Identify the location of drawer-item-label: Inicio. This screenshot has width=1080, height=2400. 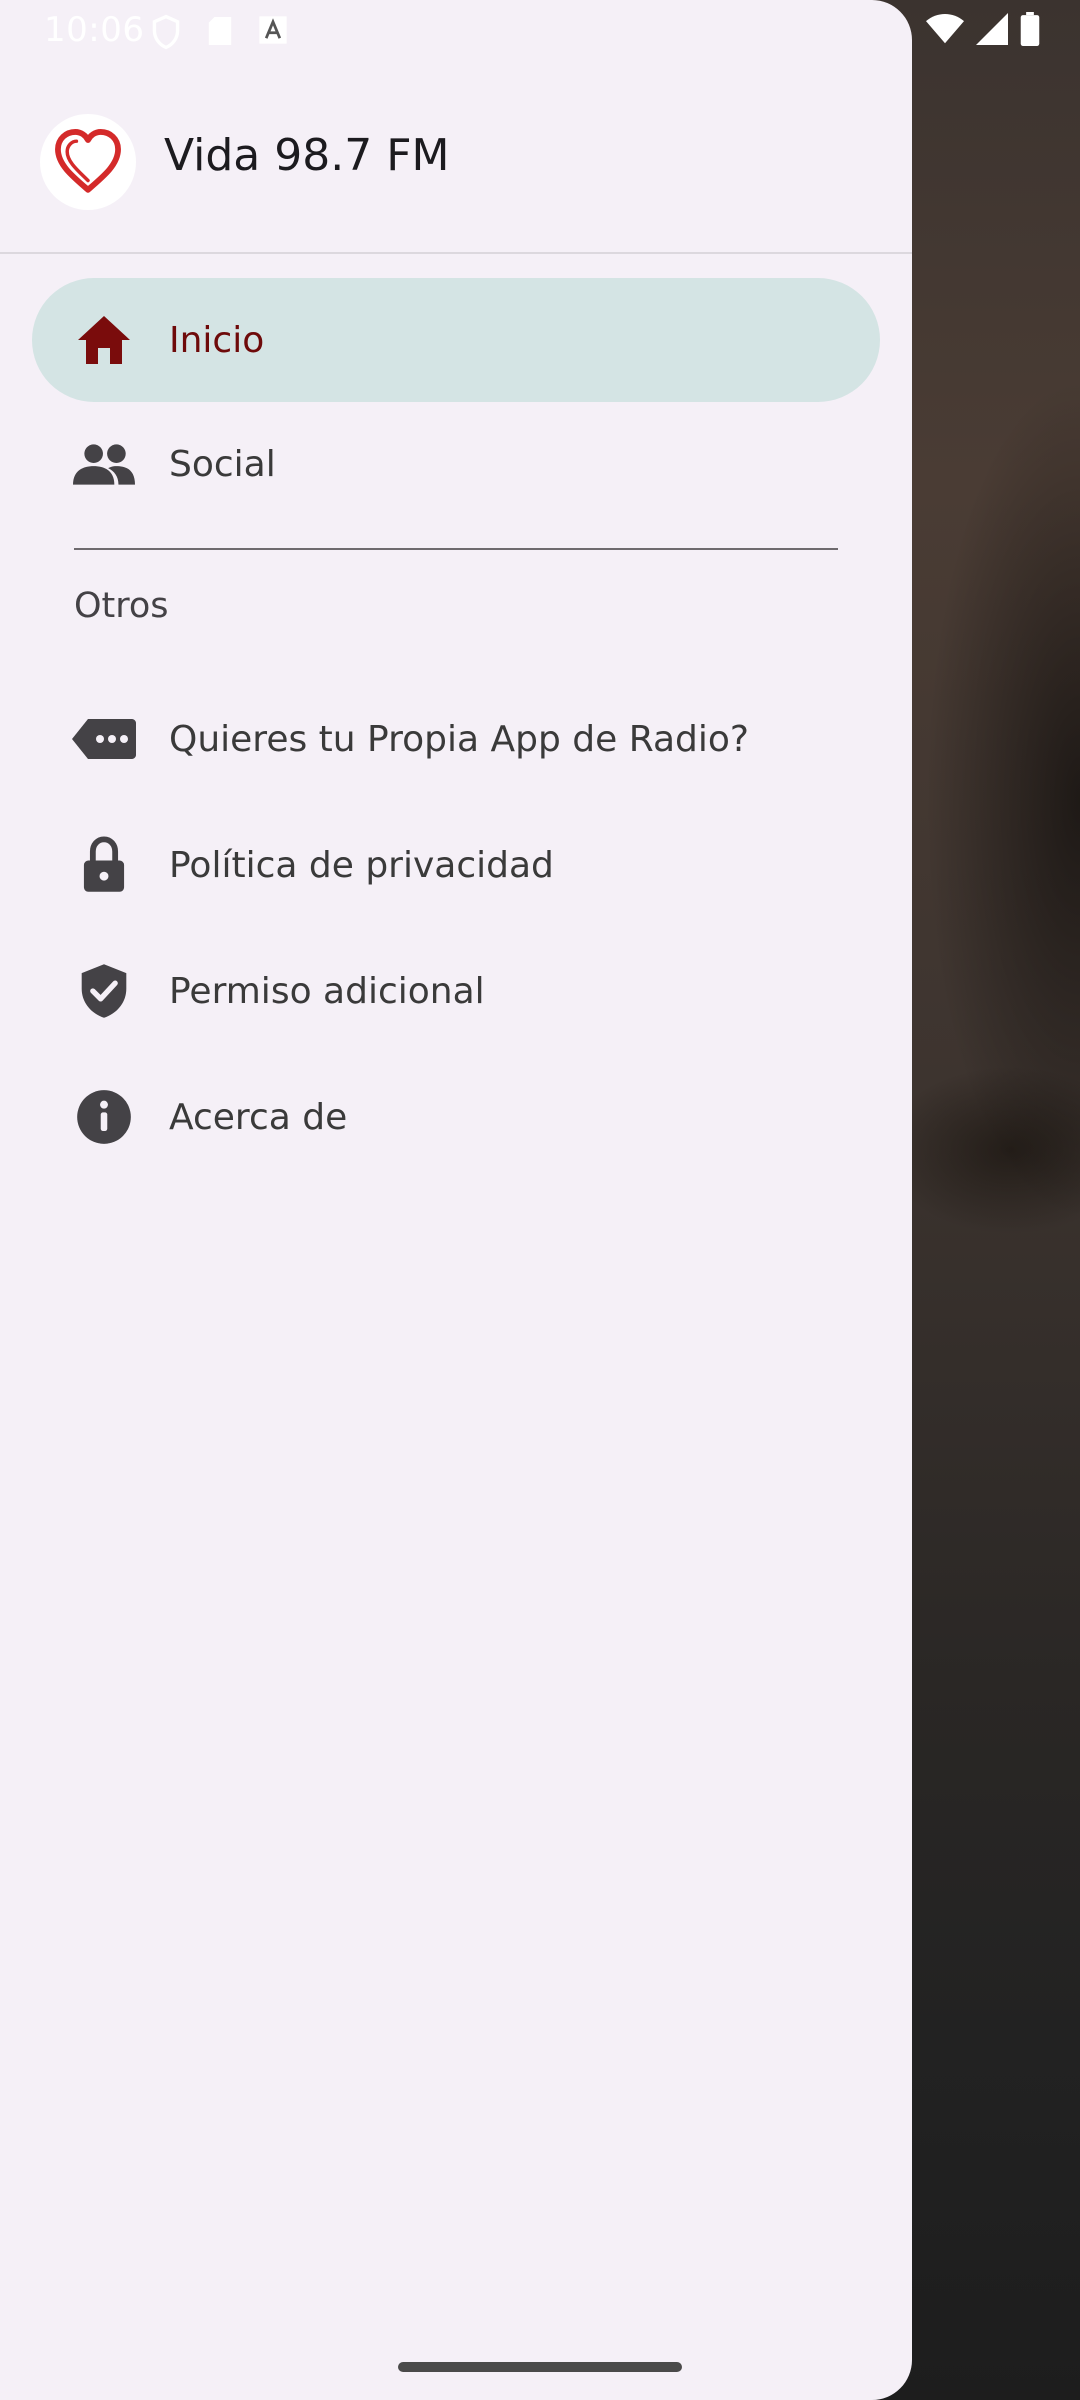
(217, 340).